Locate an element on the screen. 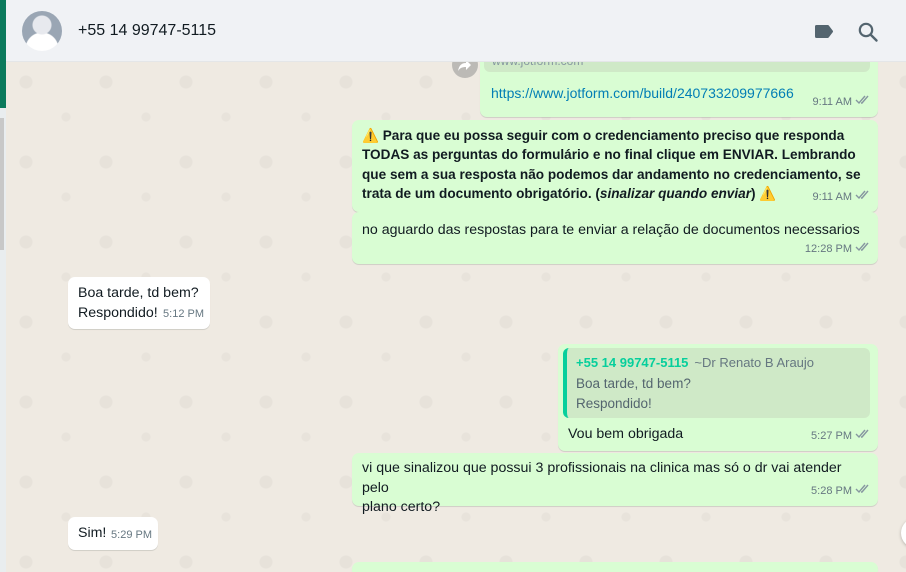 This screenshot has width=906, height=572. message-meta: 5:12 PM is located at coordinates (183, 315).